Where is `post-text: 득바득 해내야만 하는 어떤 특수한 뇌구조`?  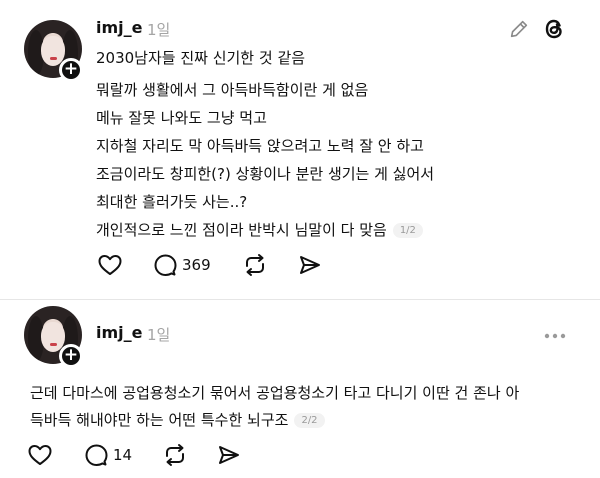
post-text: 득바득 해내야만 하는 어떤 특수한 뇌구조 is located at coordinates (159, 420).